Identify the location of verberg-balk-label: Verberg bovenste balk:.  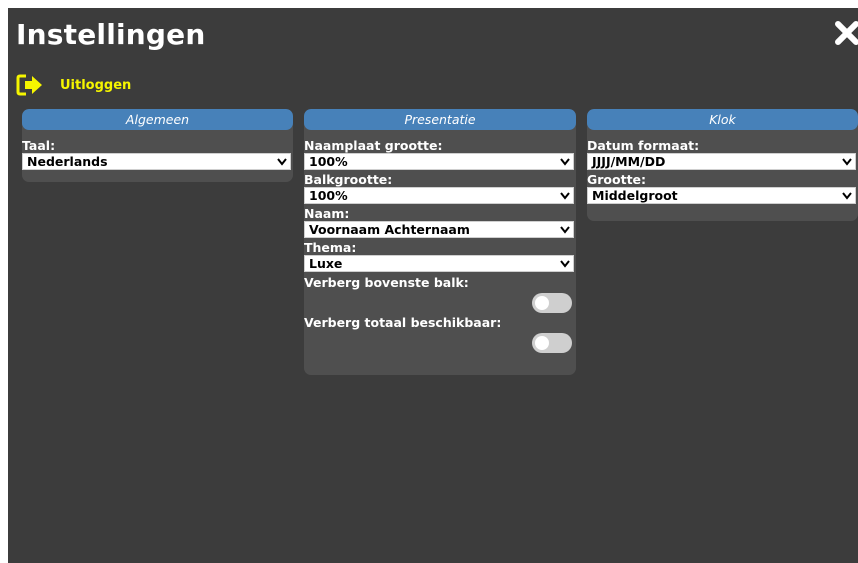
(386, 282).